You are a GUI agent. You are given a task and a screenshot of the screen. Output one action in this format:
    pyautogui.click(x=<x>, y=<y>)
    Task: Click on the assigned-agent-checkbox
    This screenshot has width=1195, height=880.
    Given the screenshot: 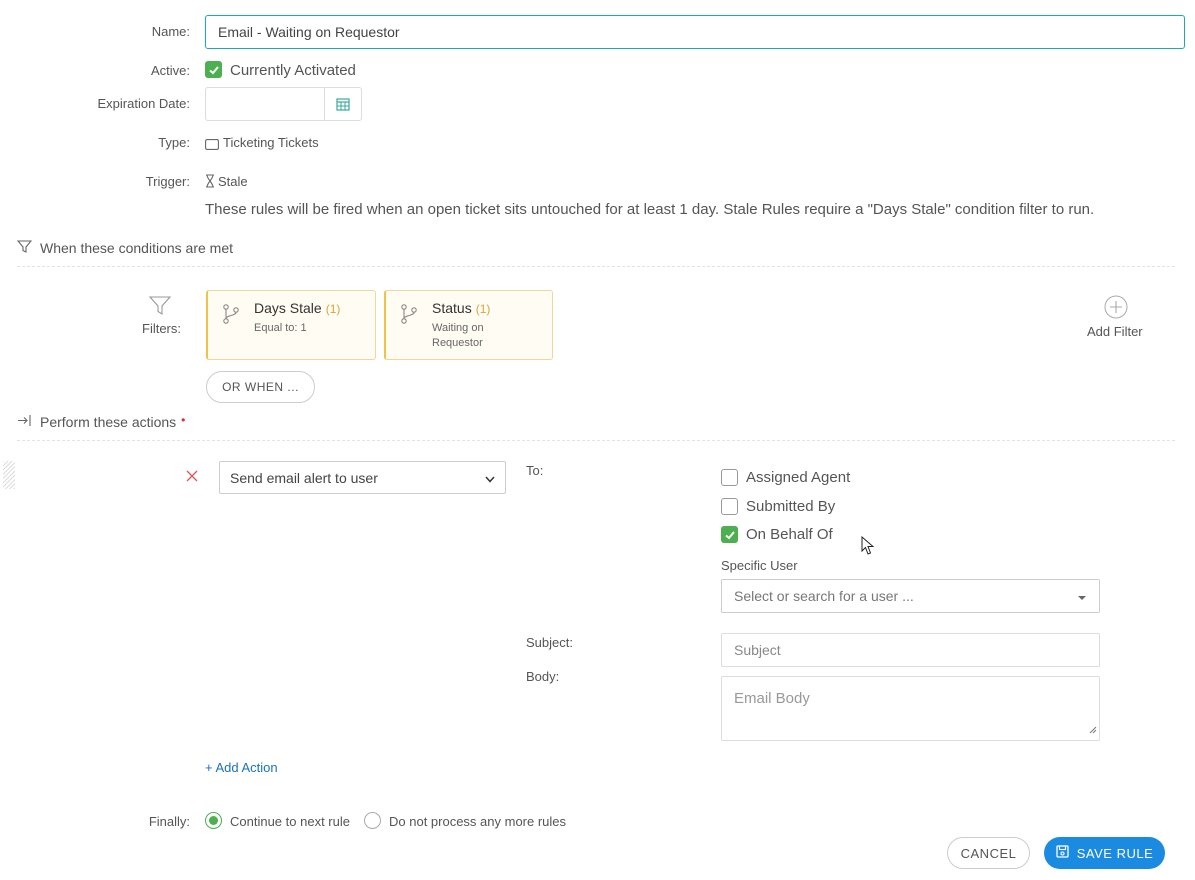 What is the action you would take?
    pyautogui.click(x=729, y=477)
    